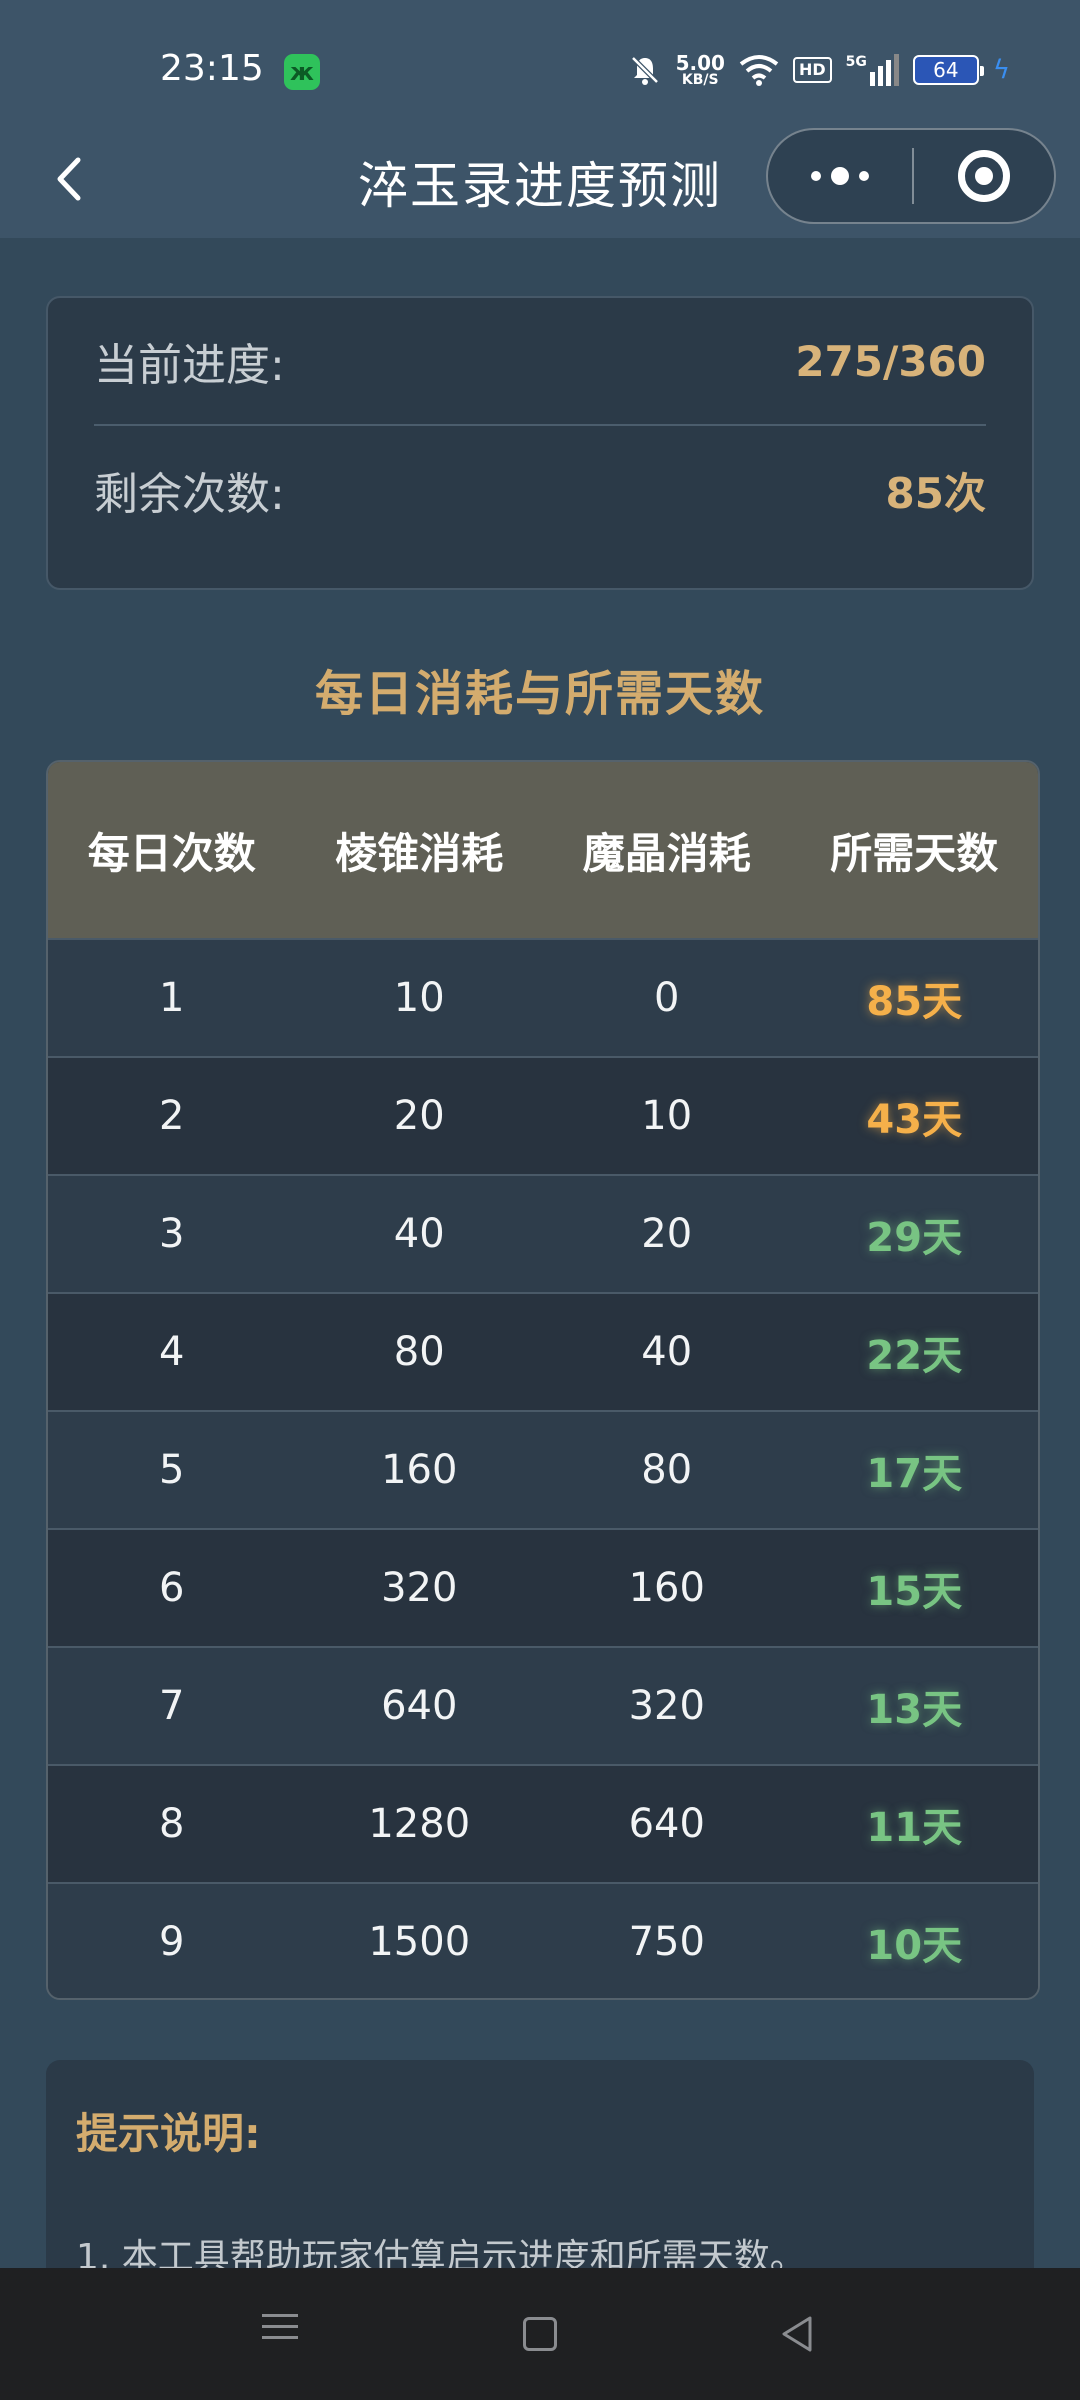 The width and height of the screenshot is (1080, 2400). Describe the element at coordinates (543, 1940) in the screenshot. I see `table-row: 9 1500 750 10天` at that location.